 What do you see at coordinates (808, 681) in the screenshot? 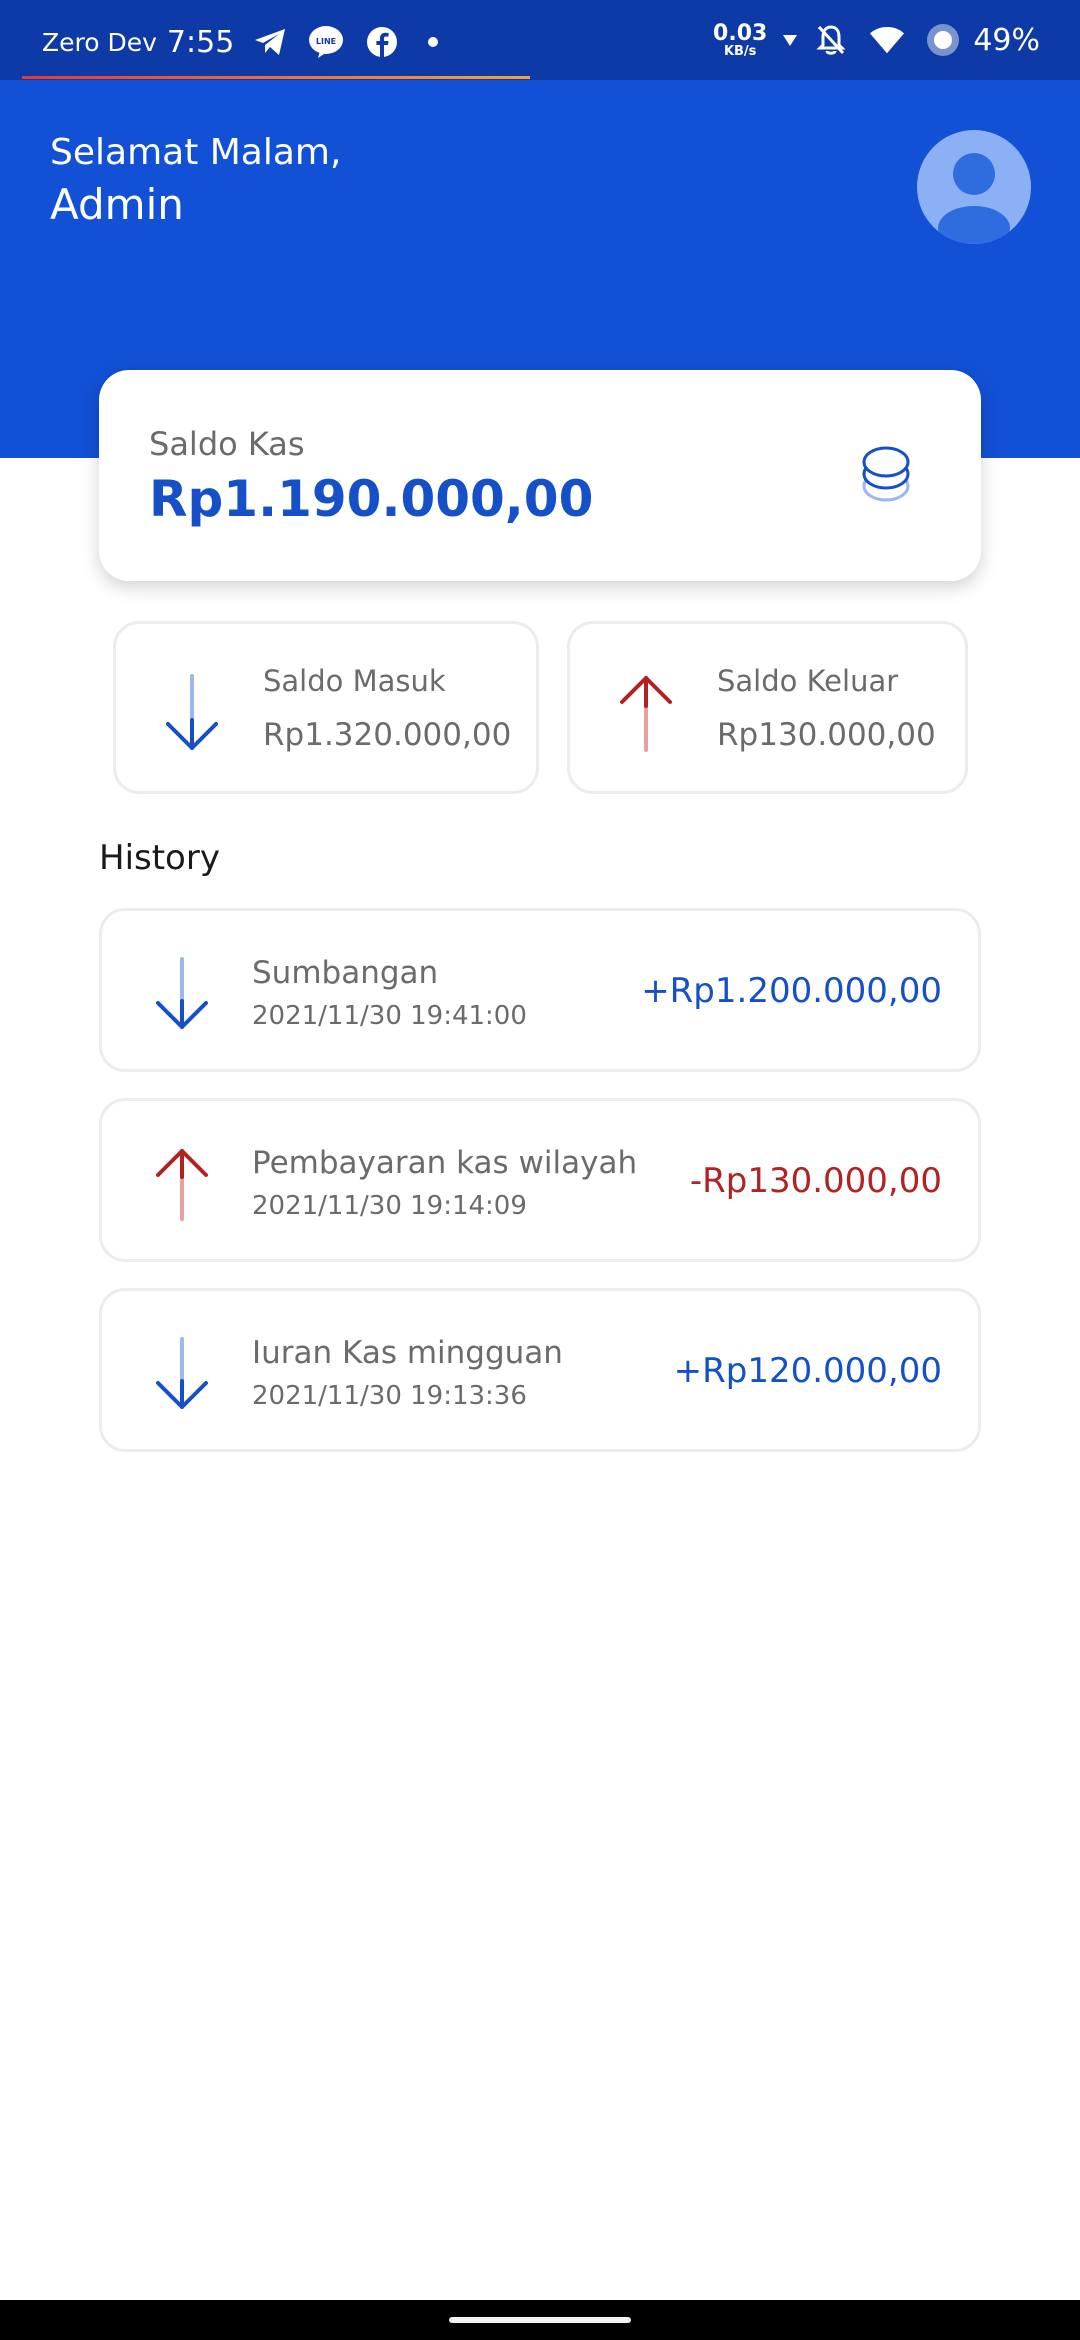
I see `expense-label: Saldo Keluar` at bounding box center [808, 681].